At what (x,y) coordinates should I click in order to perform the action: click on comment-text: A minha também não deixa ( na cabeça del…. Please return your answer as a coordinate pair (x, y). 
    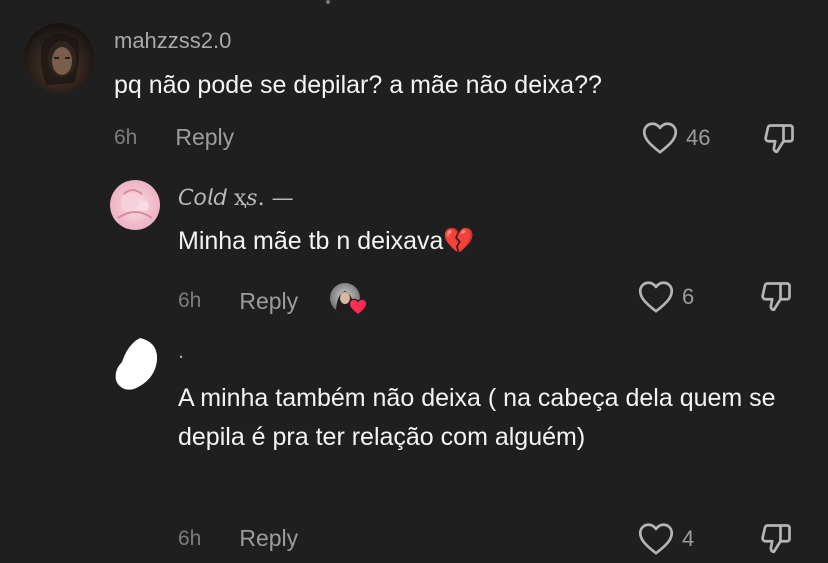
    Looking at the image, I should click on (477, 417).